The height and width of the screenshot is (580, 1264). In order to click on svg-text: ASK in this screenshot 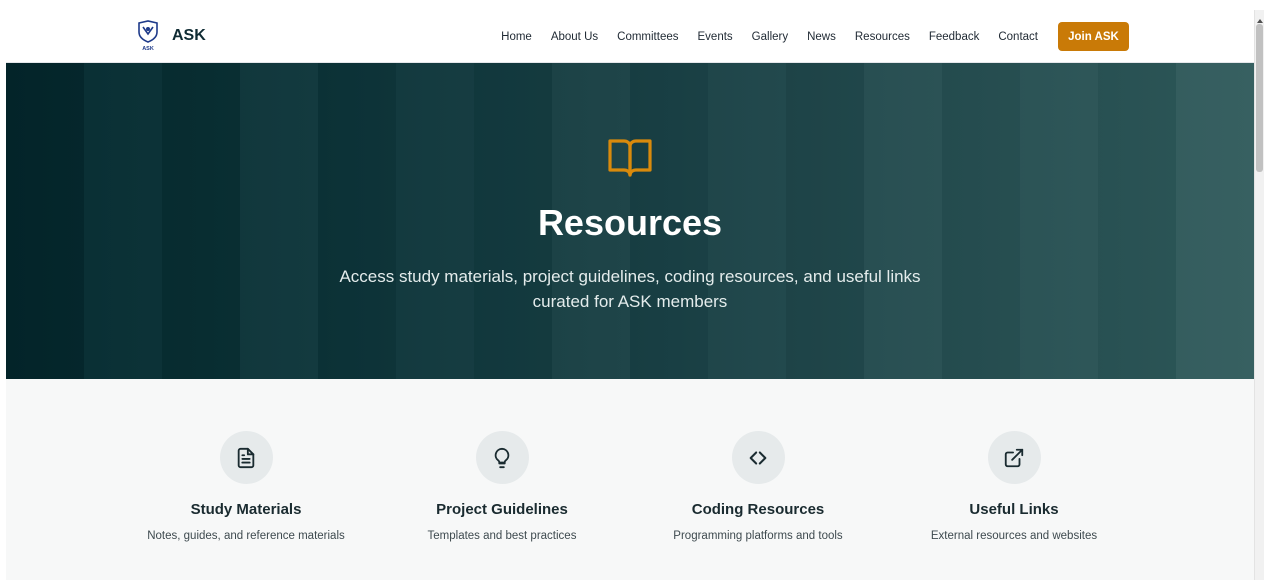, I will do `click(148, 49)`.